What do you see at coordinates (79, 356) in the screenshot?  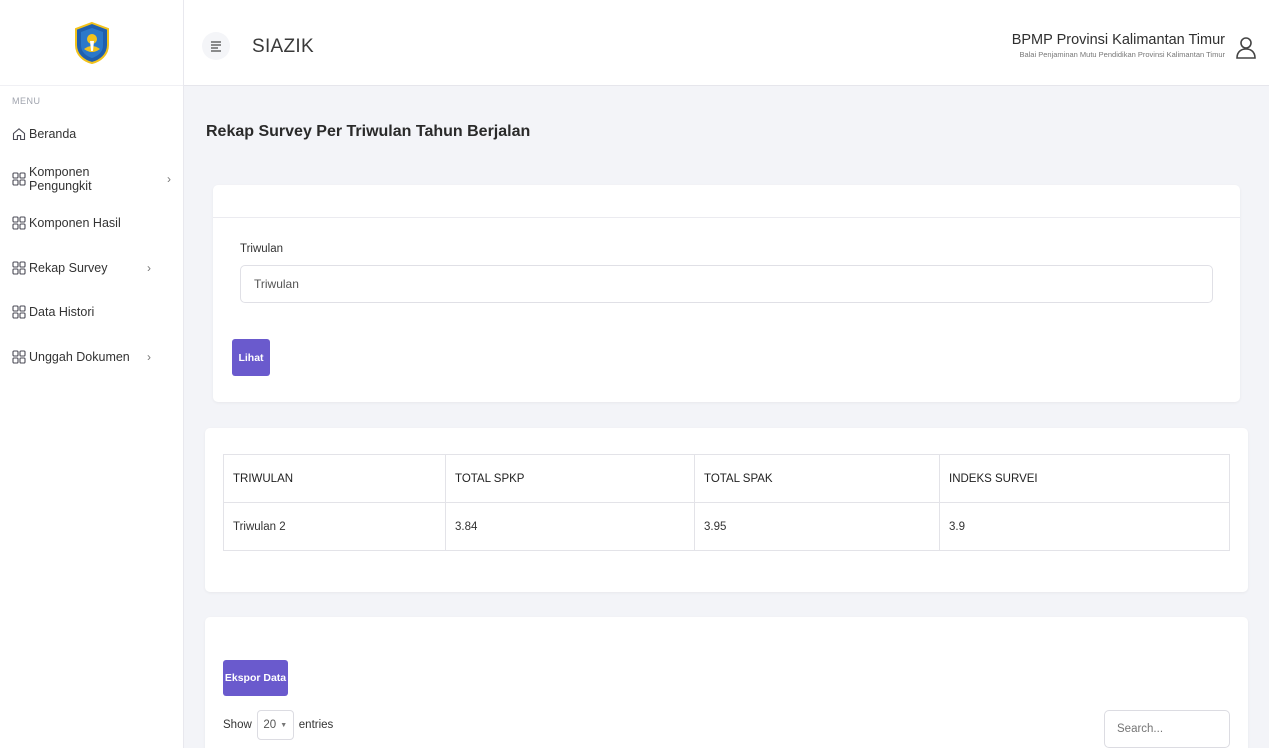 I see `sidebar-item-label: Unggah Dokumen` at bounding box center [79, 356].